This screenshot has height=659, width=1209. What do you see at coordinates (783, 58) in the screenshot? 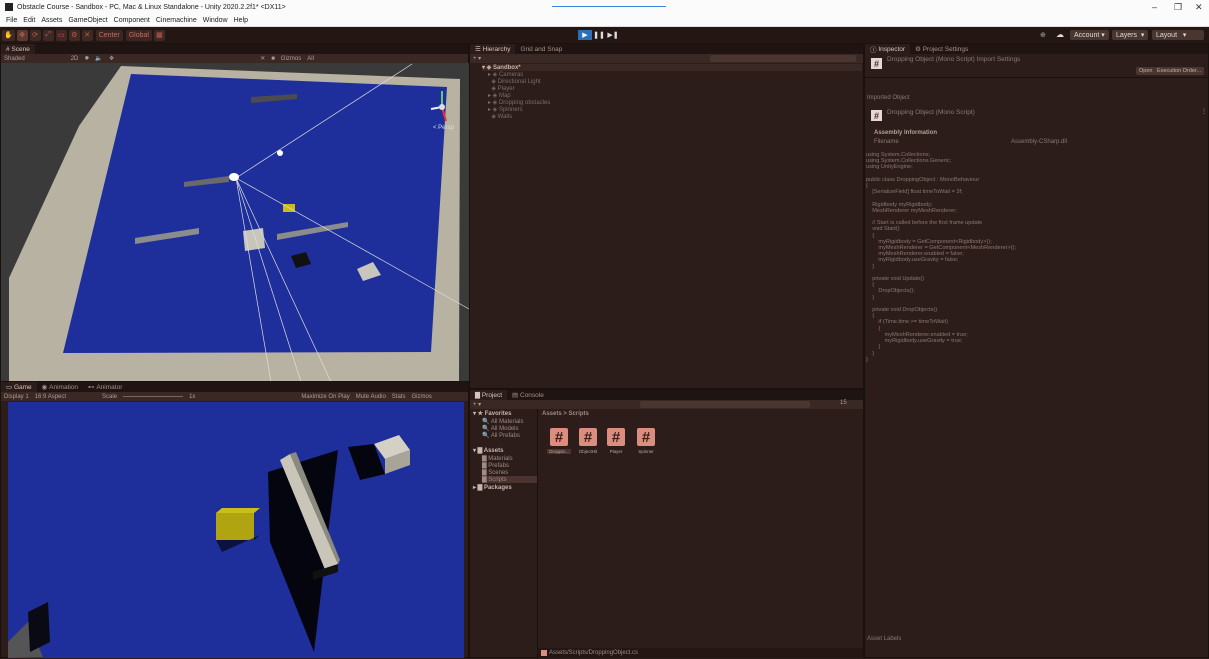
I see `hierarchy-search-input` at bounding box center [783, 58].